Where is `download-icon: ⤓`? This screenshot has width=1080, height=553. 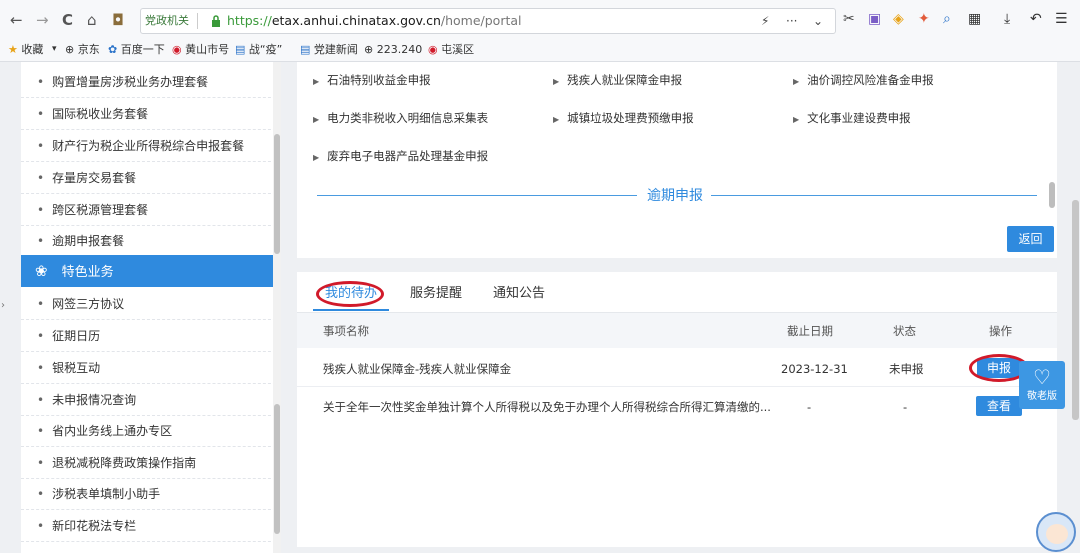 download-icon: ⤓ is located at coordinates (1007, 19).